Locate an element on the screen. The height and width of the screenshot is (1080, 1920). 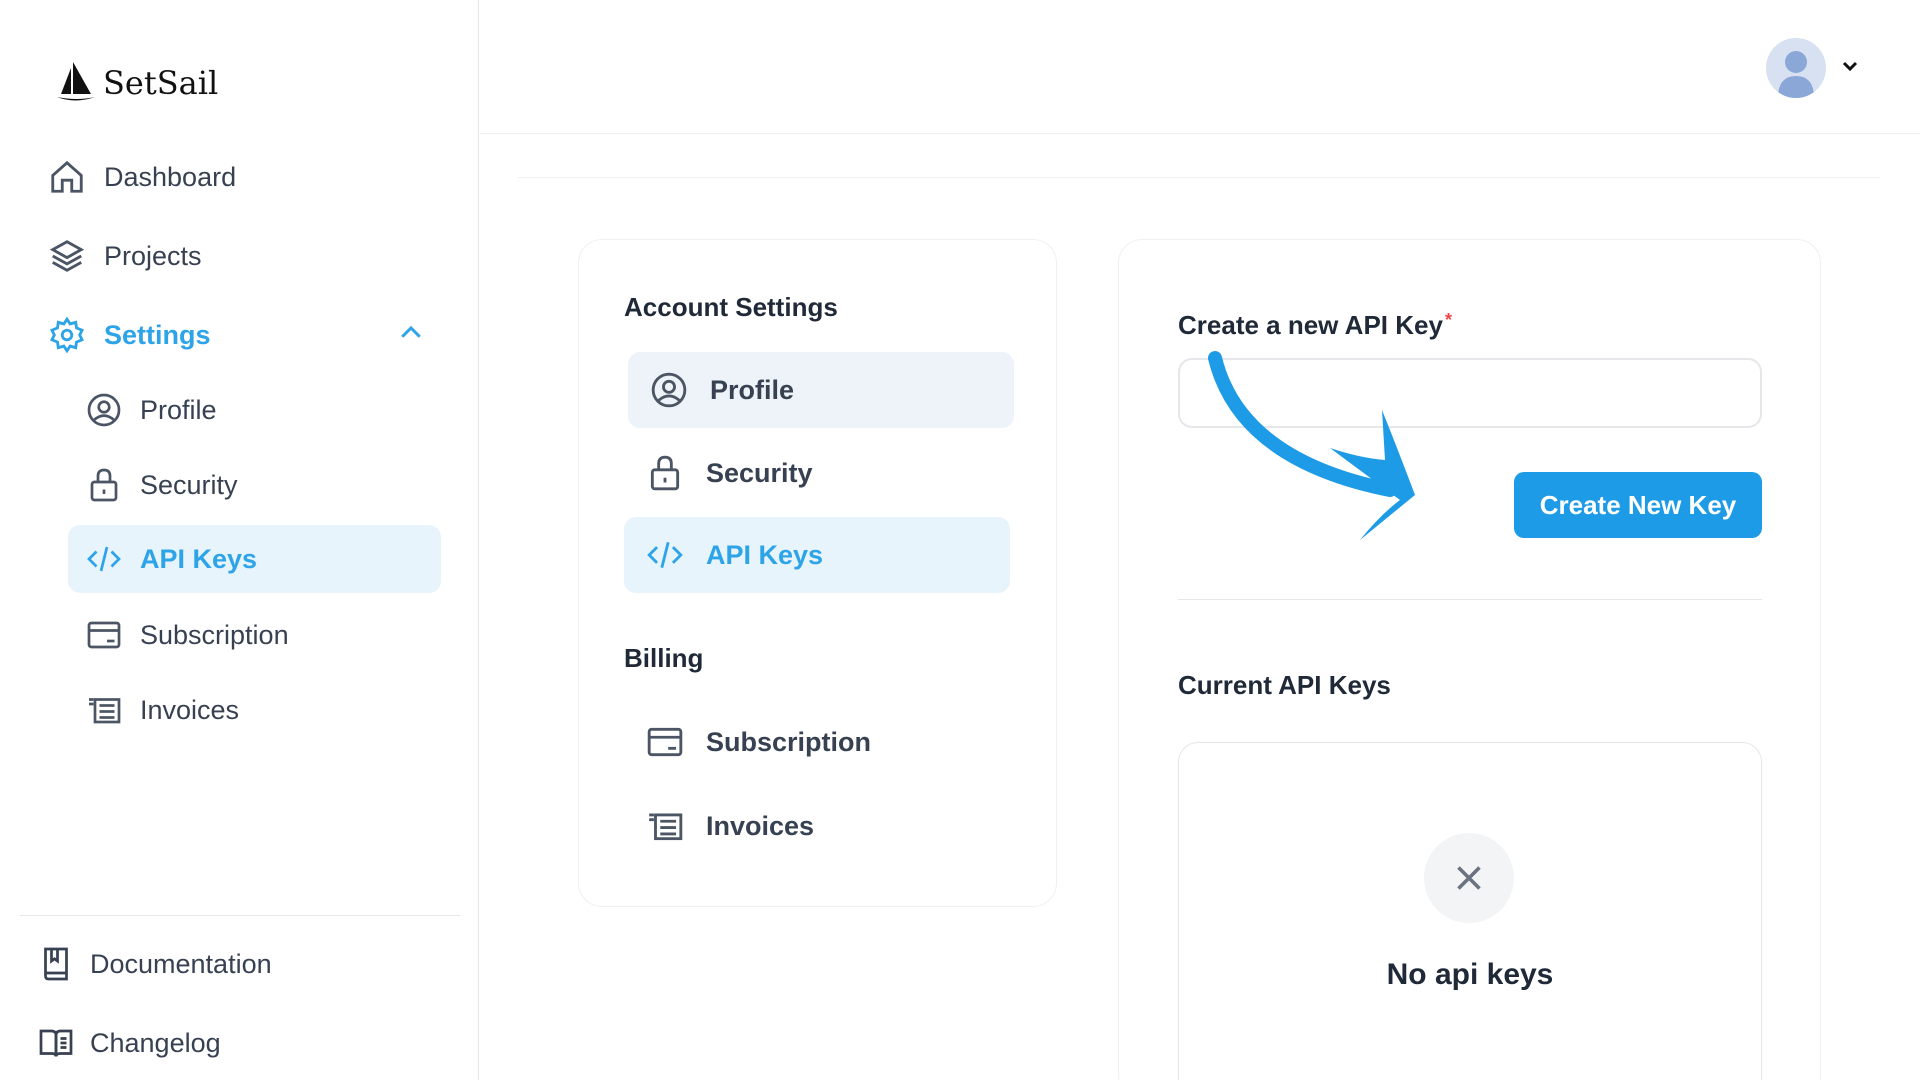
logo: SetSail is located at coordinates (136, 83).